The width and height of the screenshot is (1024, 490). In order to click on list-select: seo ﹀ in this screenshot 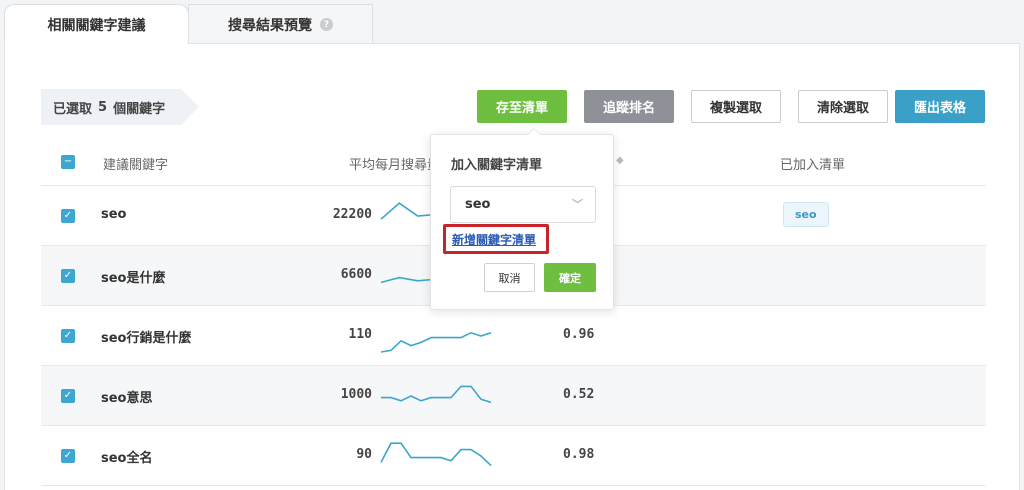, I will do `click(523, 204)`.